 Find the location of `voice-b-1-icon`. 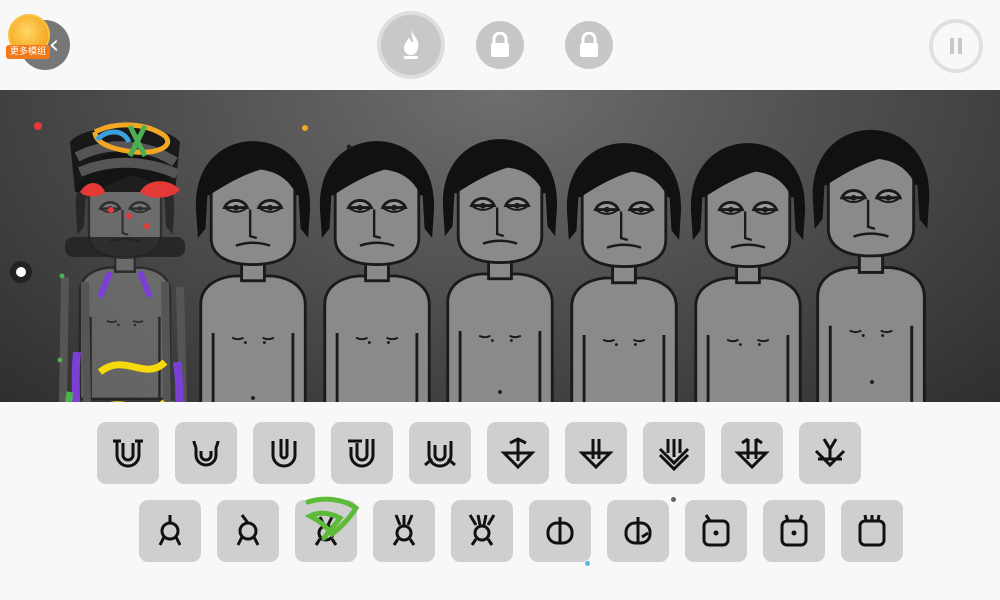

voice-b-1-icon is located at coordinates (560, 531).